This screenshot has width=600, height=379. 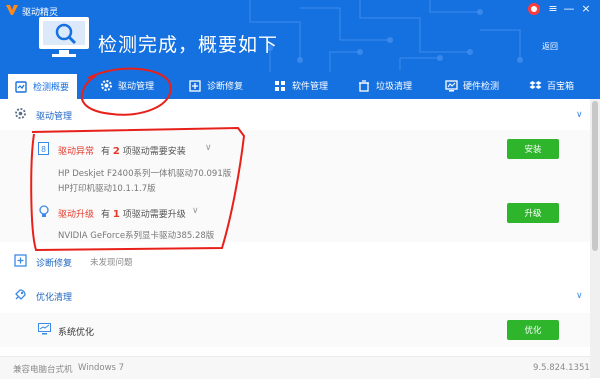 I want to click on software-icon, so click(x=280, y=86).